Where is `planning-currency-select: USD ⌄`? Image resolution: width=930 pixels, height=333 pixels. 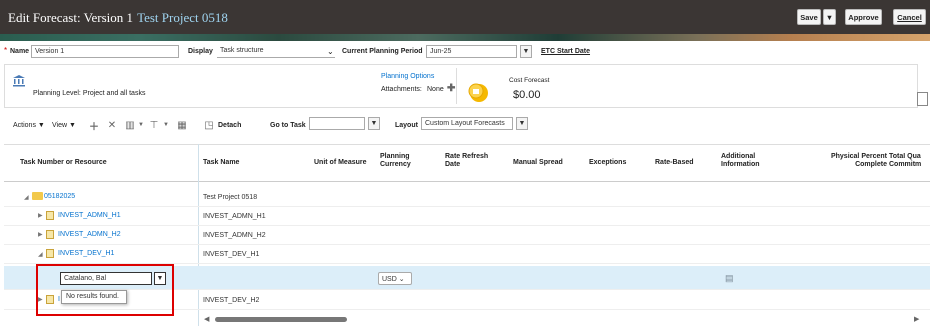
planning-currency-select: USD ⌄ is located at coordinates (395, 278).